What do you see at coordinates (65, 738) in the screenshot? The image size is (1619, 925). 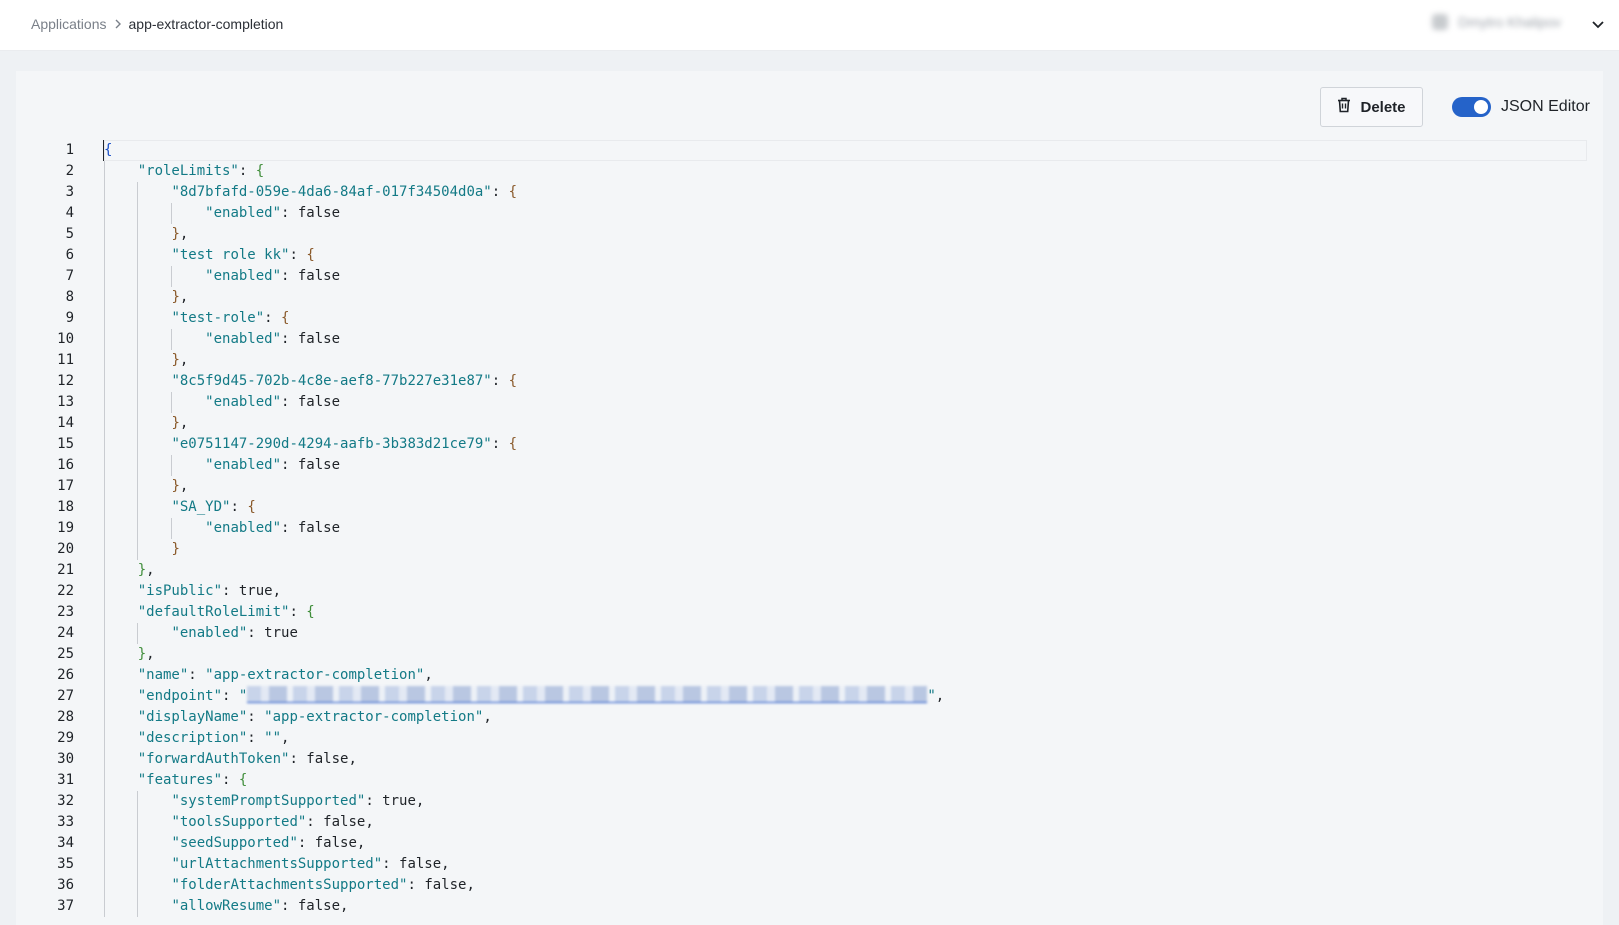 I see `line-number: 29` at bounding box center [65, 738].